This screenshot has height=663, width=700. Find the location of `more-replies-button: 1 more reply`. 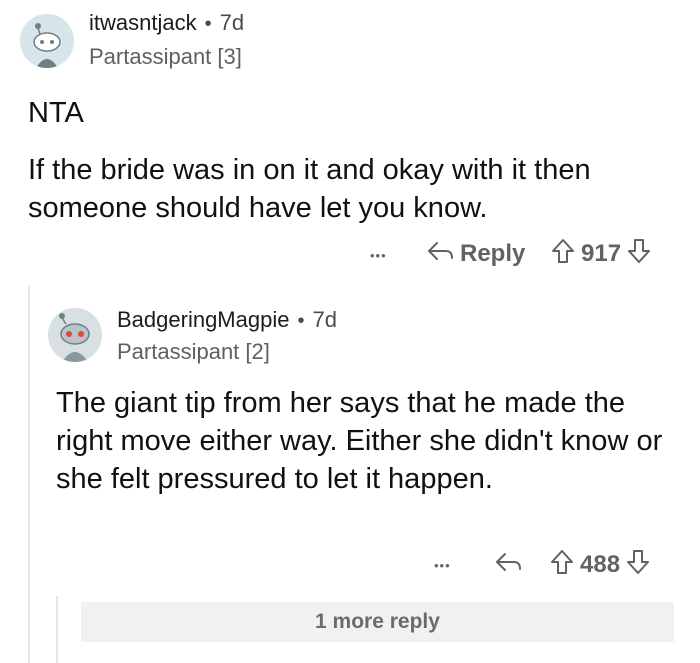

more-replies-button: 1 more reply is located at coordinates (377, 622).